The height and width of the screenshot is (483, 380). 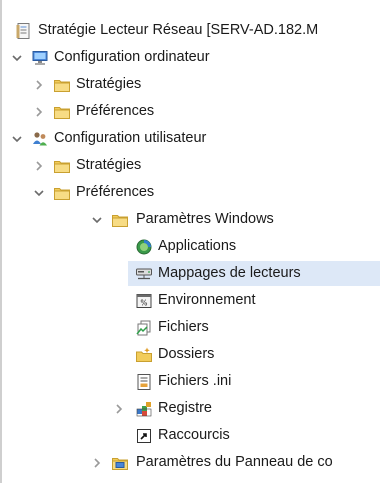 What do you see at coordinates (207, 300) in the screenshot?
I see `tree-item-label: Environnement` at bounding box center [207, 300].